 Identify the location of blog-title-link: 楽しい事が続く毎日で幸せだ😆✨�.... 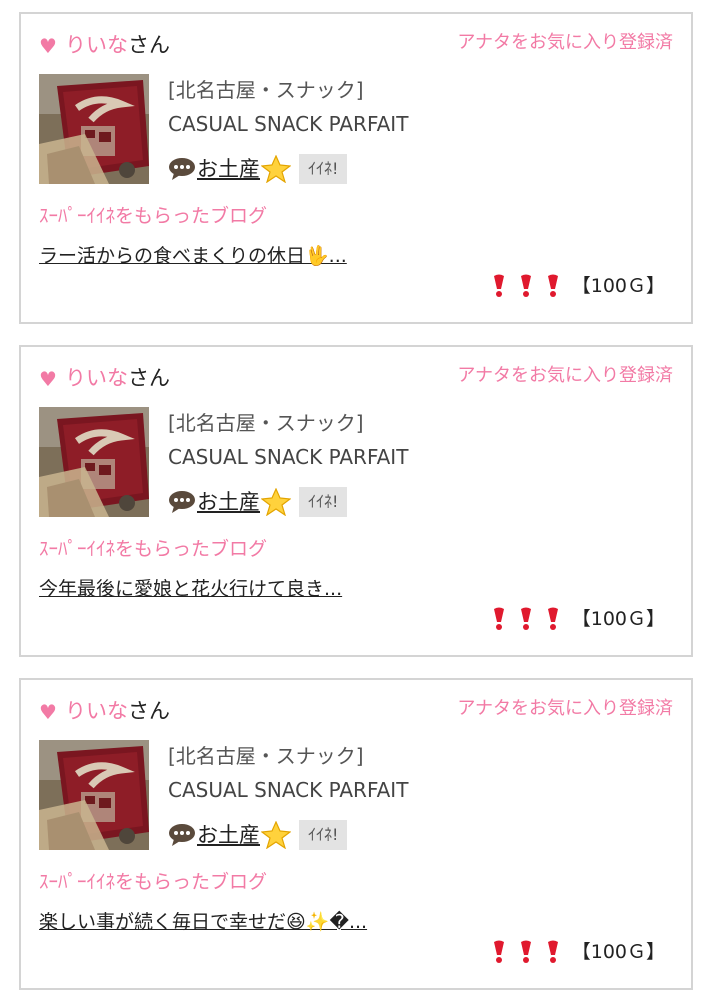
(203, 922).